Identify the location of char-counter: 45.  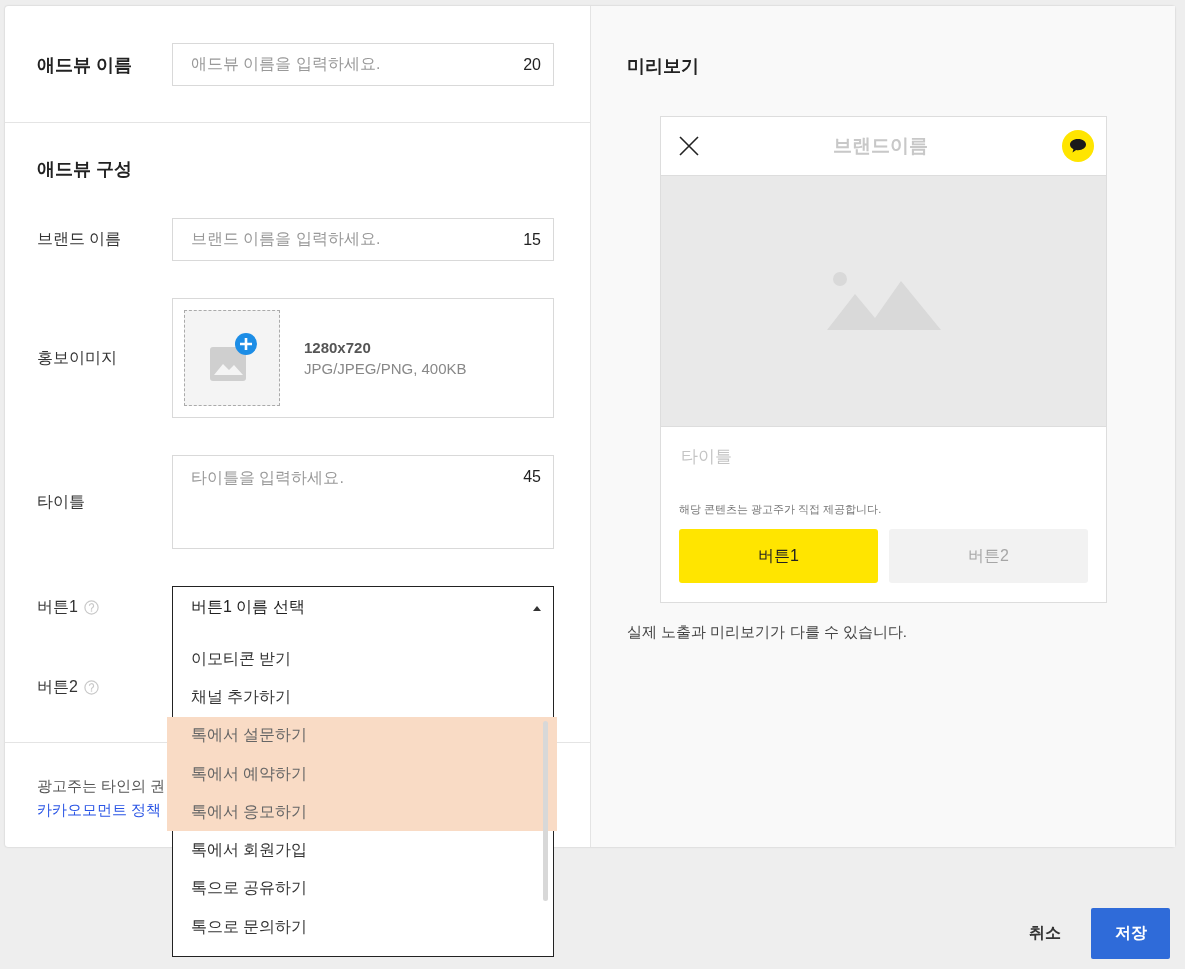
(532, 477).